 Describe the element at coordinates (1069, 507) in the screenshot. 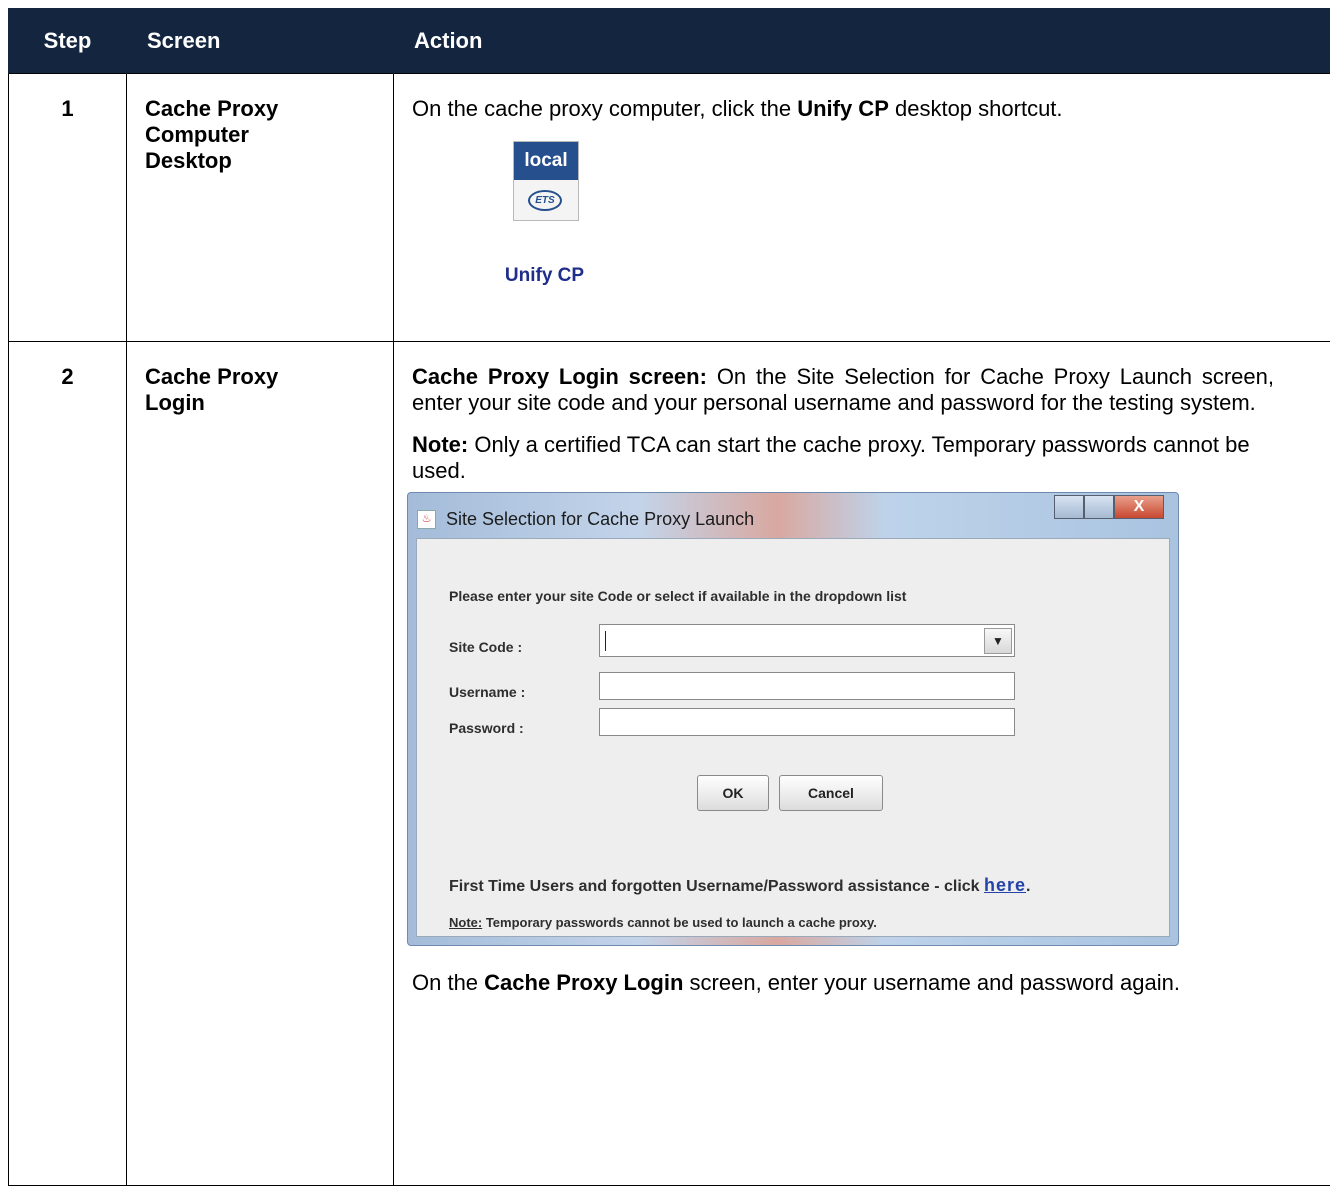

I see `minimize-icon` at that location.